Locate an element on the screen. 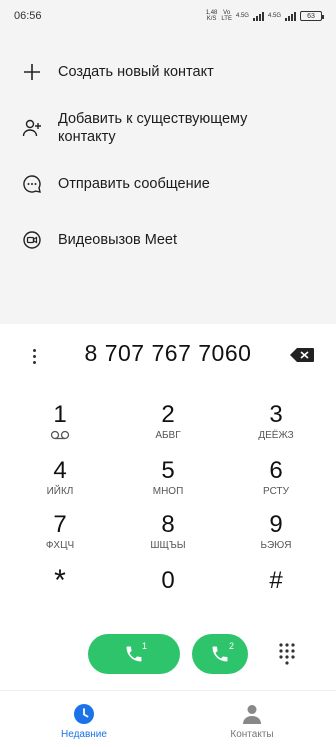 Image resolution: width=336 pixels, height=747 pixels. key-3: 3 ДЕЁЖЗ is located at coordinates (276, 428).